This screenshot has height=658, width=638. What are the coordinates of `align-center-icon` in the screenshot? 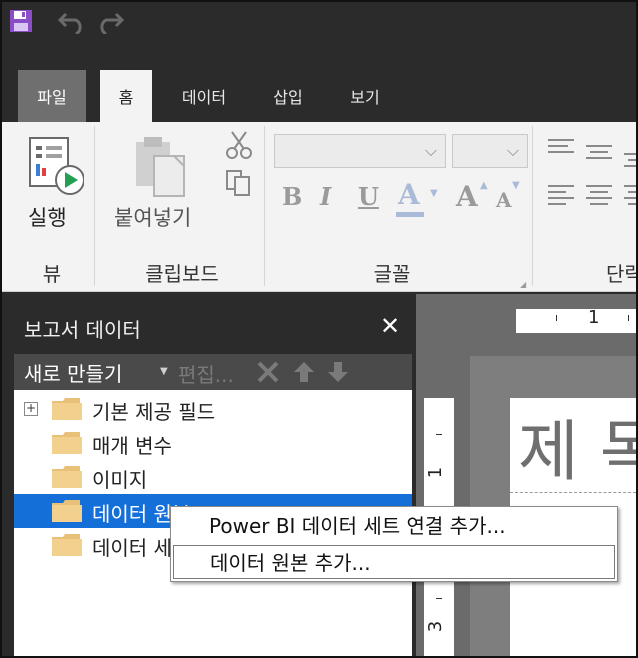 It's located at (599, 195).